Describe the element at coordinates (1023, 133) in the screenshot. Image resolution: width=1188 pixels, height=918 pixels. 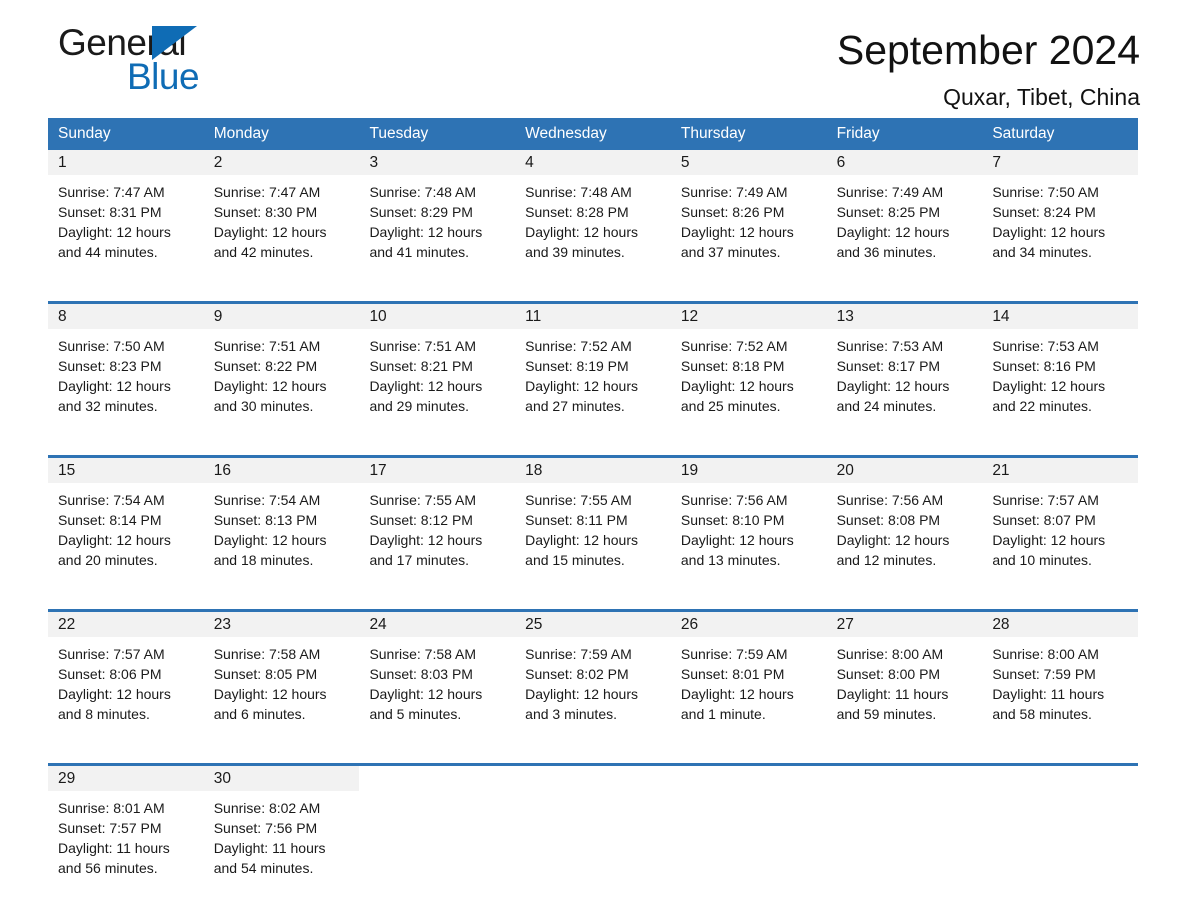
I see `weekday-header-saturday: Saturday` at that location.